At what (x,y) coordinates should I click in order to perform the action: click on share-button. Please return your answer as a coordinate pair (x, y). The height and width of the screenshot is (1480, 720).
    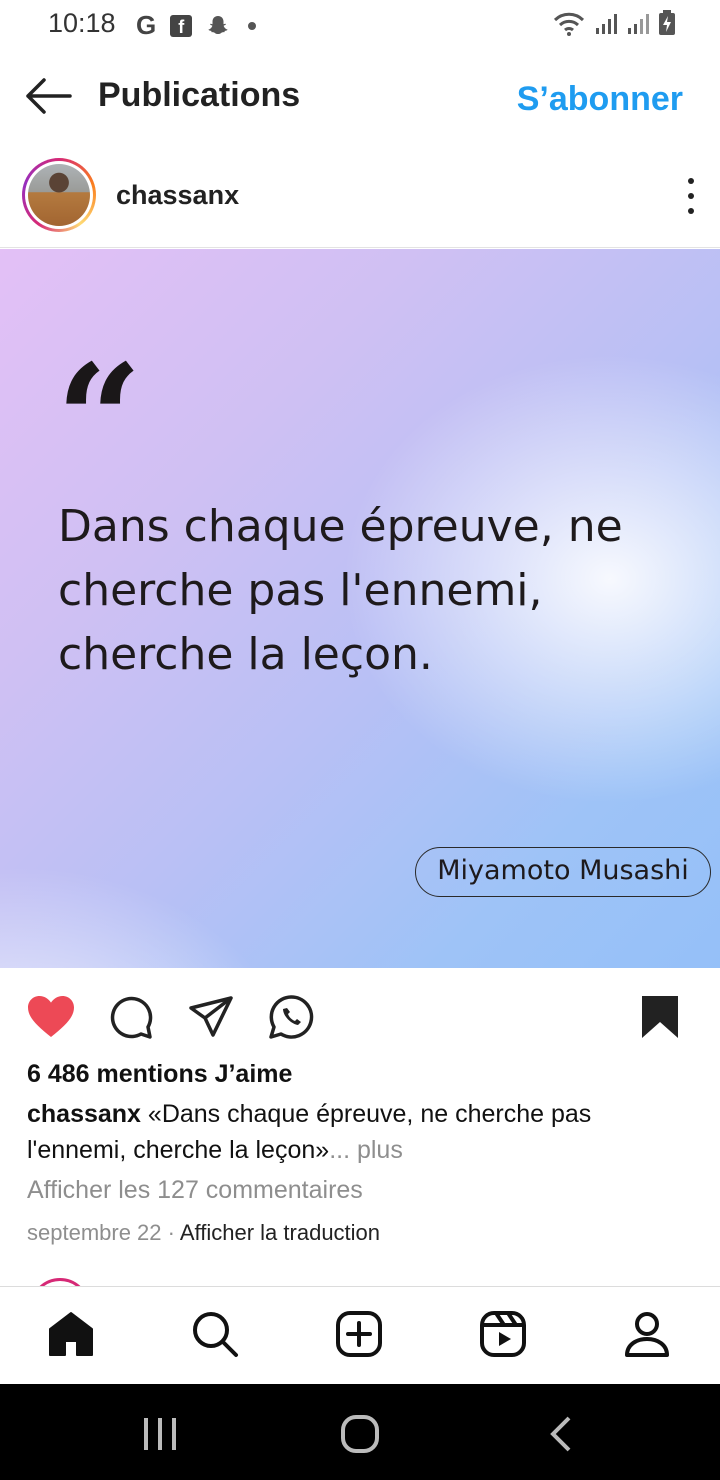
    Looking at the image, I should click on (213, 1017).